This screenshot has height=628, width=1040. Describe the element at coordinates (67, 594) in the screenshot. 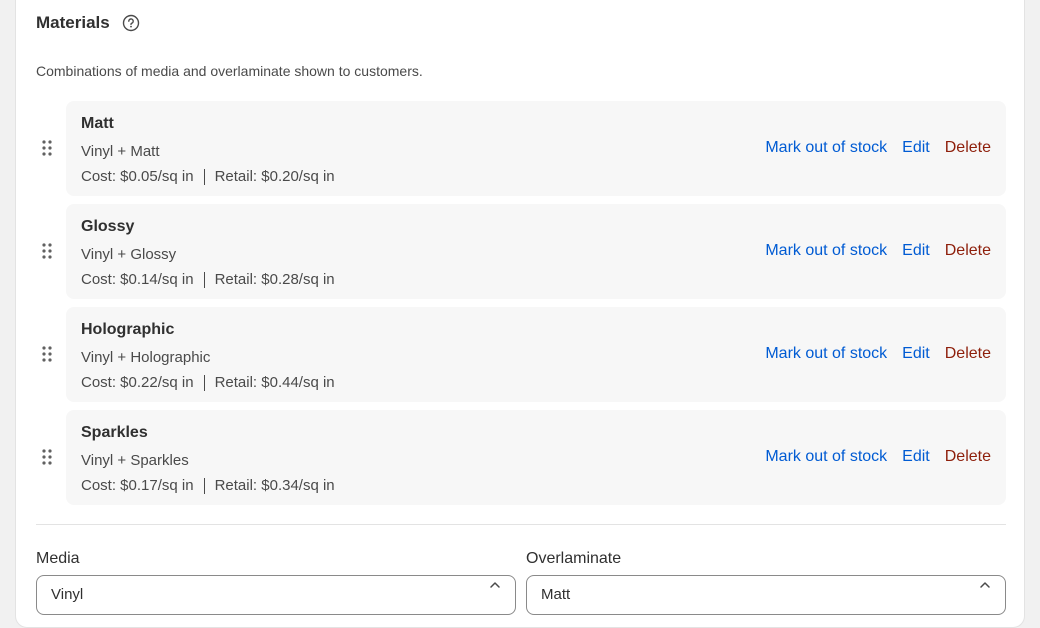

I see `media-select-value: Vinyl` at that location.